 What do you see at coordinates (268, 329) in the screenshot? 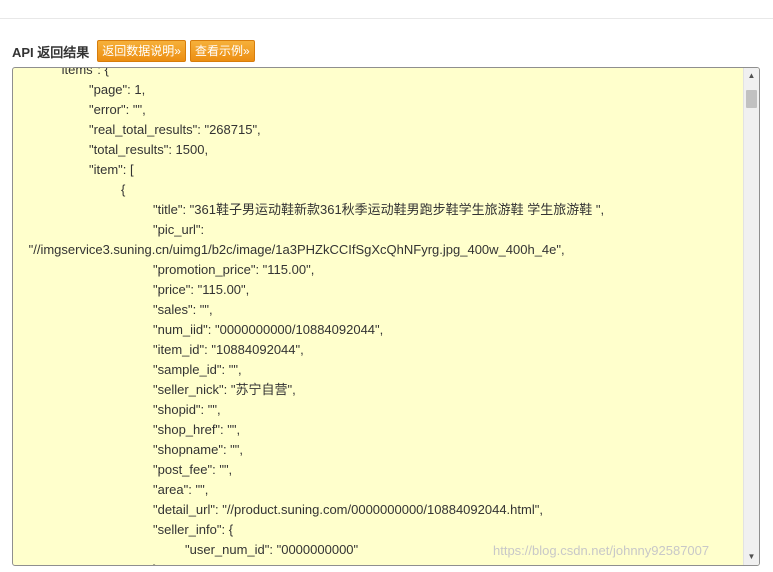
I see `code-line: "num_iid": "0000000000/10884092044",` at bounding box center [268, 329].